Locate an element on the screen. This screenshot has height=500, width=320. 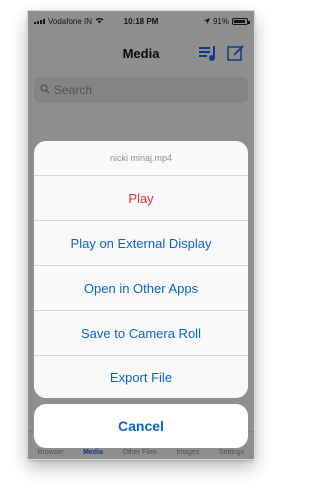
play-external-display-button: Play on External Display is located at coordinates (141, 243).